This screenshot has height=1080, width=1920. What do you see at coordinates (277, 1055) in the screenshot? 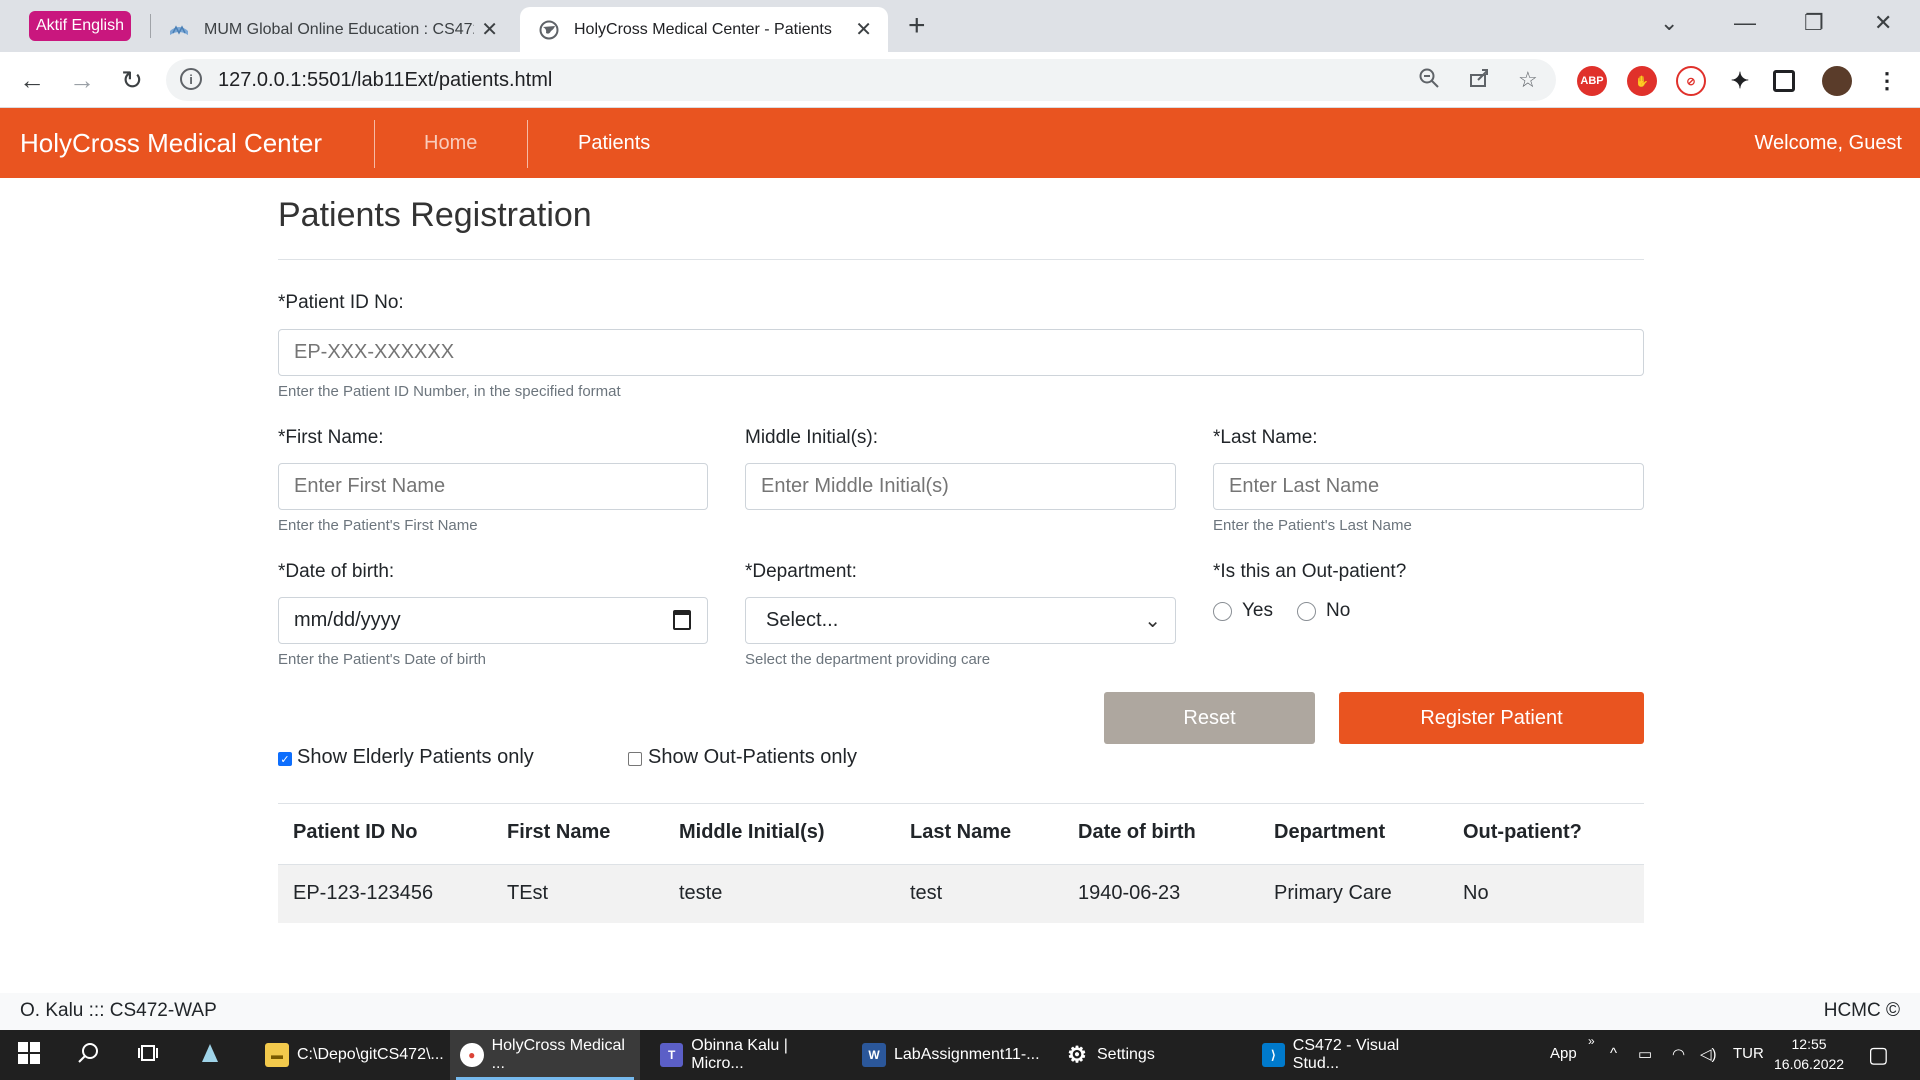
I see `folder-icon: ▬` at bounding box center [277, 1055].